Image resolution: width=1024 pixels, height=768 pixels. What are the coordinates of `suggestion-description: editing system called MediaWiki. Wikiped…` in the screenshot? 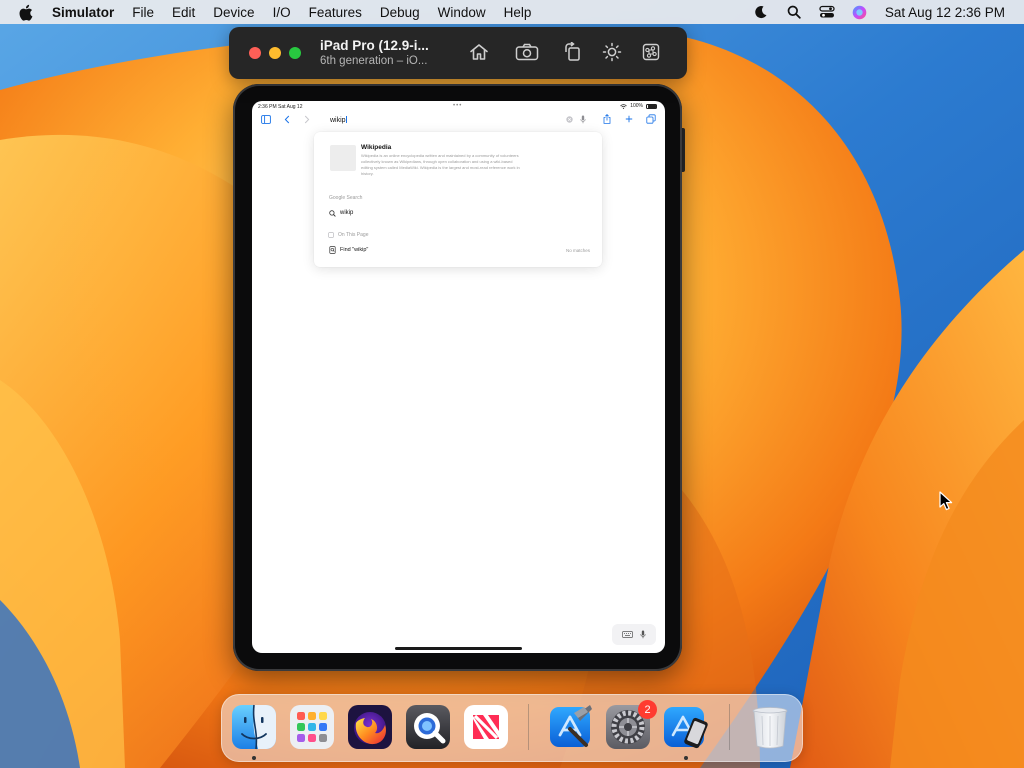 It's located at (440, 167).